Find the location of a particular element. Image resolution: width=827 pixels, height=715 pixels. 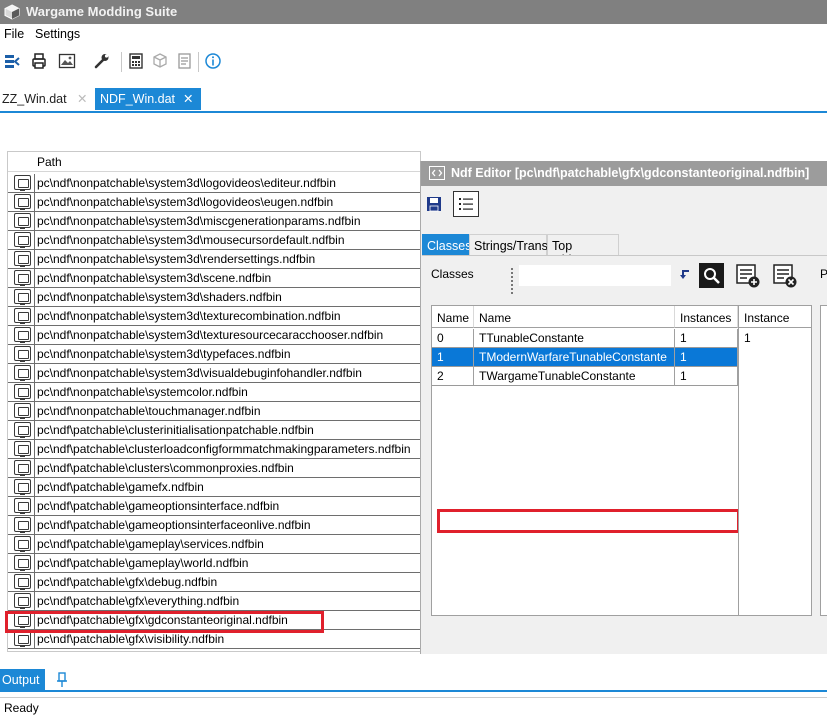

search-icon is located at coordinates (712, 276).